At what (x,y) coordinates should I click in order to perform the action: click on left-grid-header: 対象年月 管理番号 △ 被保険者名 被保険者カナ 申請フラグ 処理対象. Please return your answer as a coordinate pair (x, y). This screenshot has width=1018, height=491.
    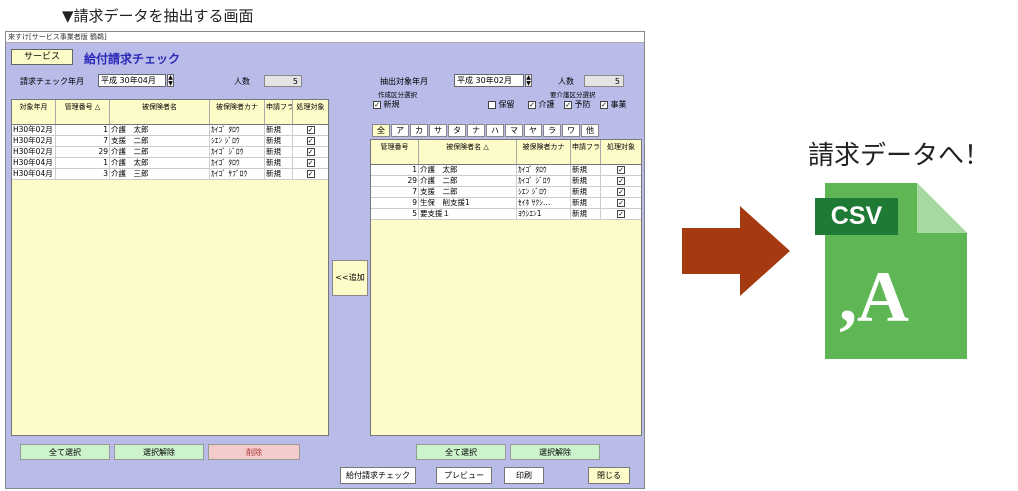
    Looking at the image, I should click on (170, 112).